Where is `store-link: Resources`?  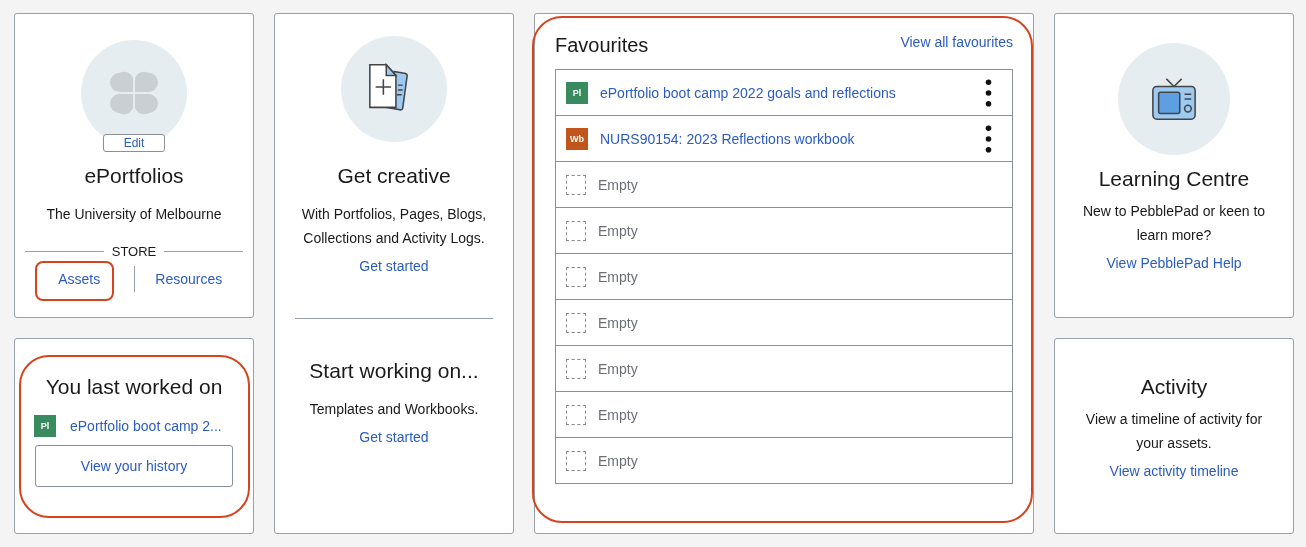
store-link: Resources is located at coordinates (189, 279).